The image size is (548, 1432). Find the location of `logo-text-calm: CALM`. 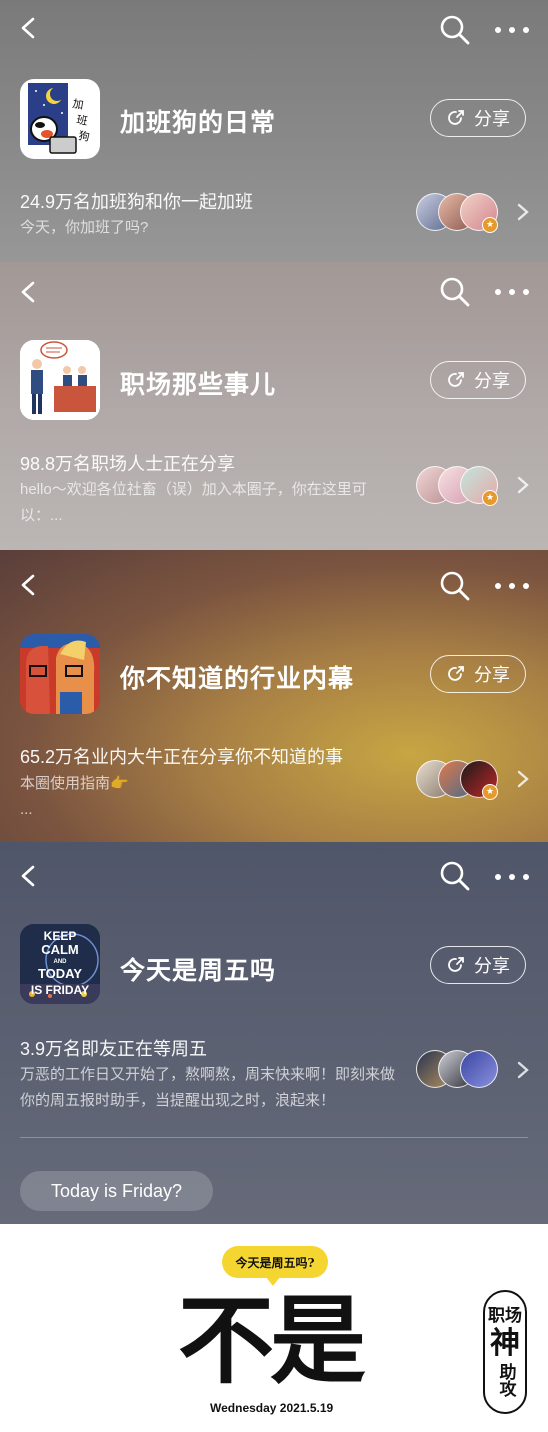

logo-text-calm: CALM is located at coordinates (60, 949).